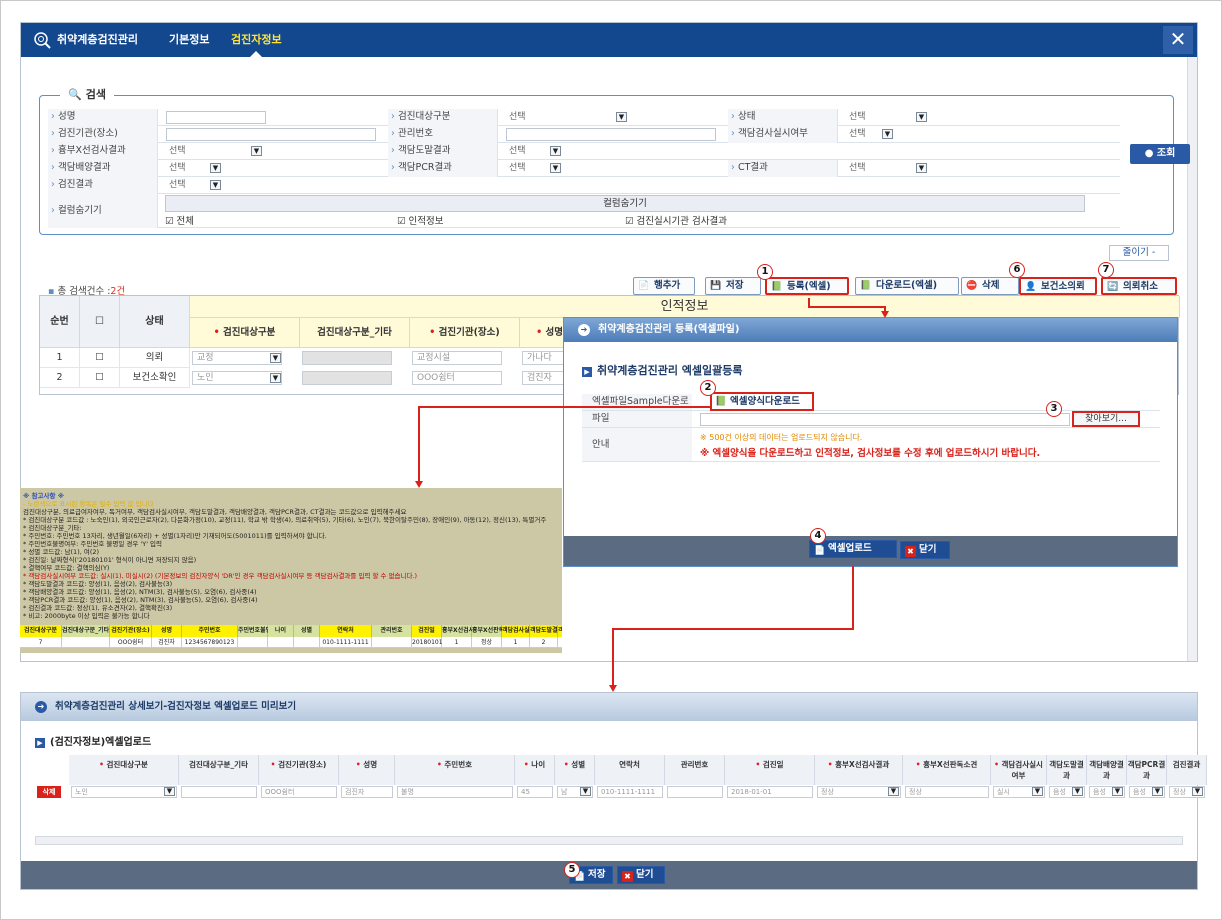 This screenshot has width=1222, height=920. I want to click on select-all-checkbox: ☐, so click(100, 322).